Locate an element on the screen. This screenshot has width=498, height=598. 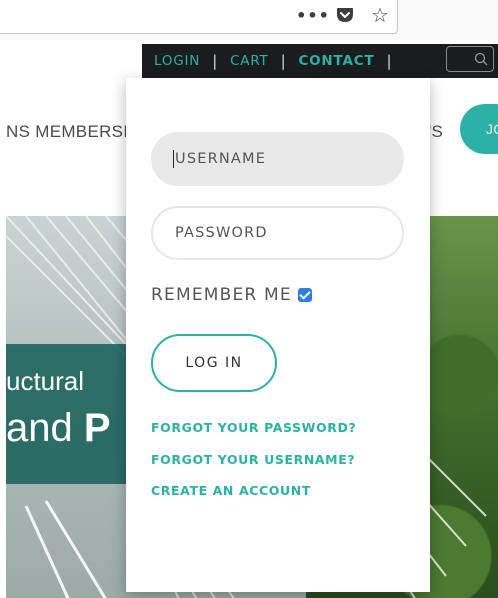
top-utility-menu: LOGIN | CART | CONTACT | is located at coordinates (320, 61).